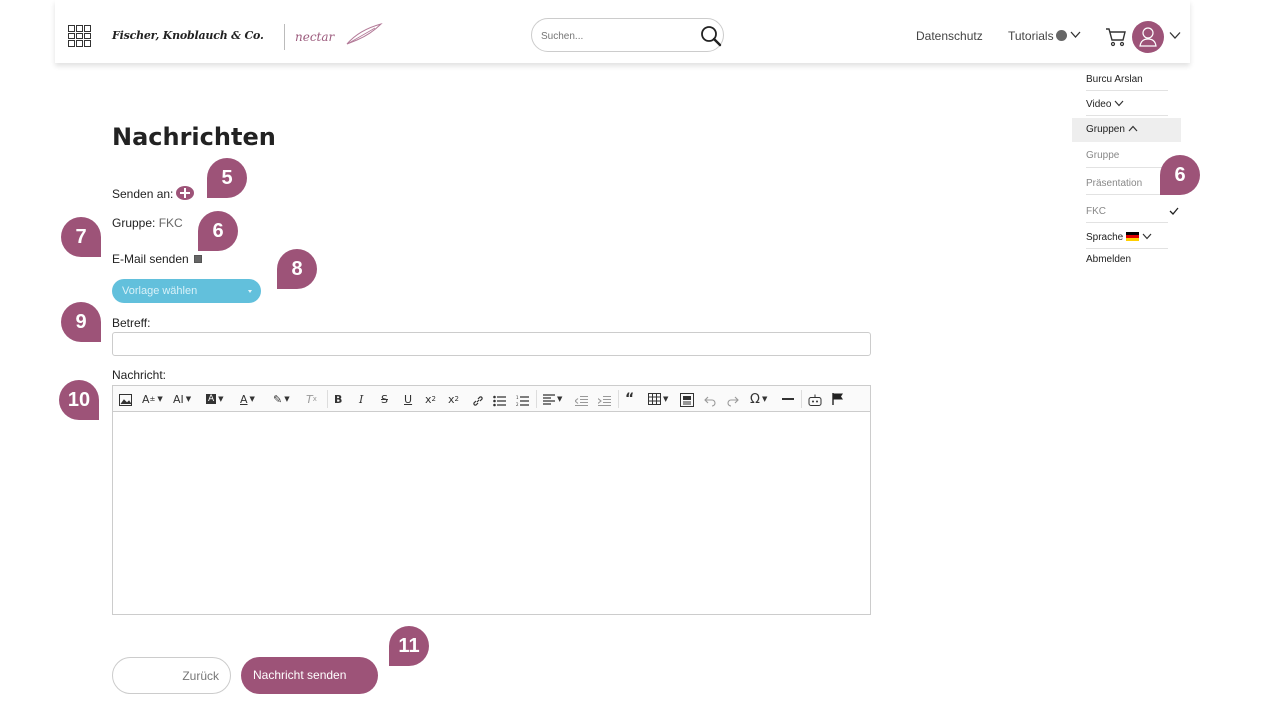  Describe the element at coordinates (171, 675) in the screenshot. I see `back-button: Zurück` at that location.